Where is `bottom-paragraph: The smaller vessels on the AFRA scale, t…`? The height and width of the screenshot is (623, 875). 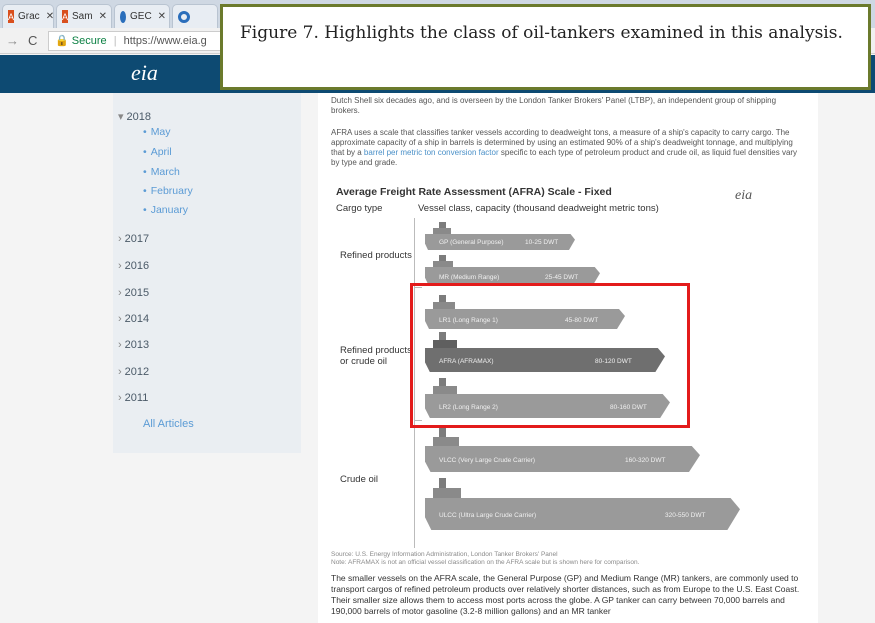 bottom-paragraph: The smaller vessels on the AFRA scale, t… is located at coordinates (565, 594).